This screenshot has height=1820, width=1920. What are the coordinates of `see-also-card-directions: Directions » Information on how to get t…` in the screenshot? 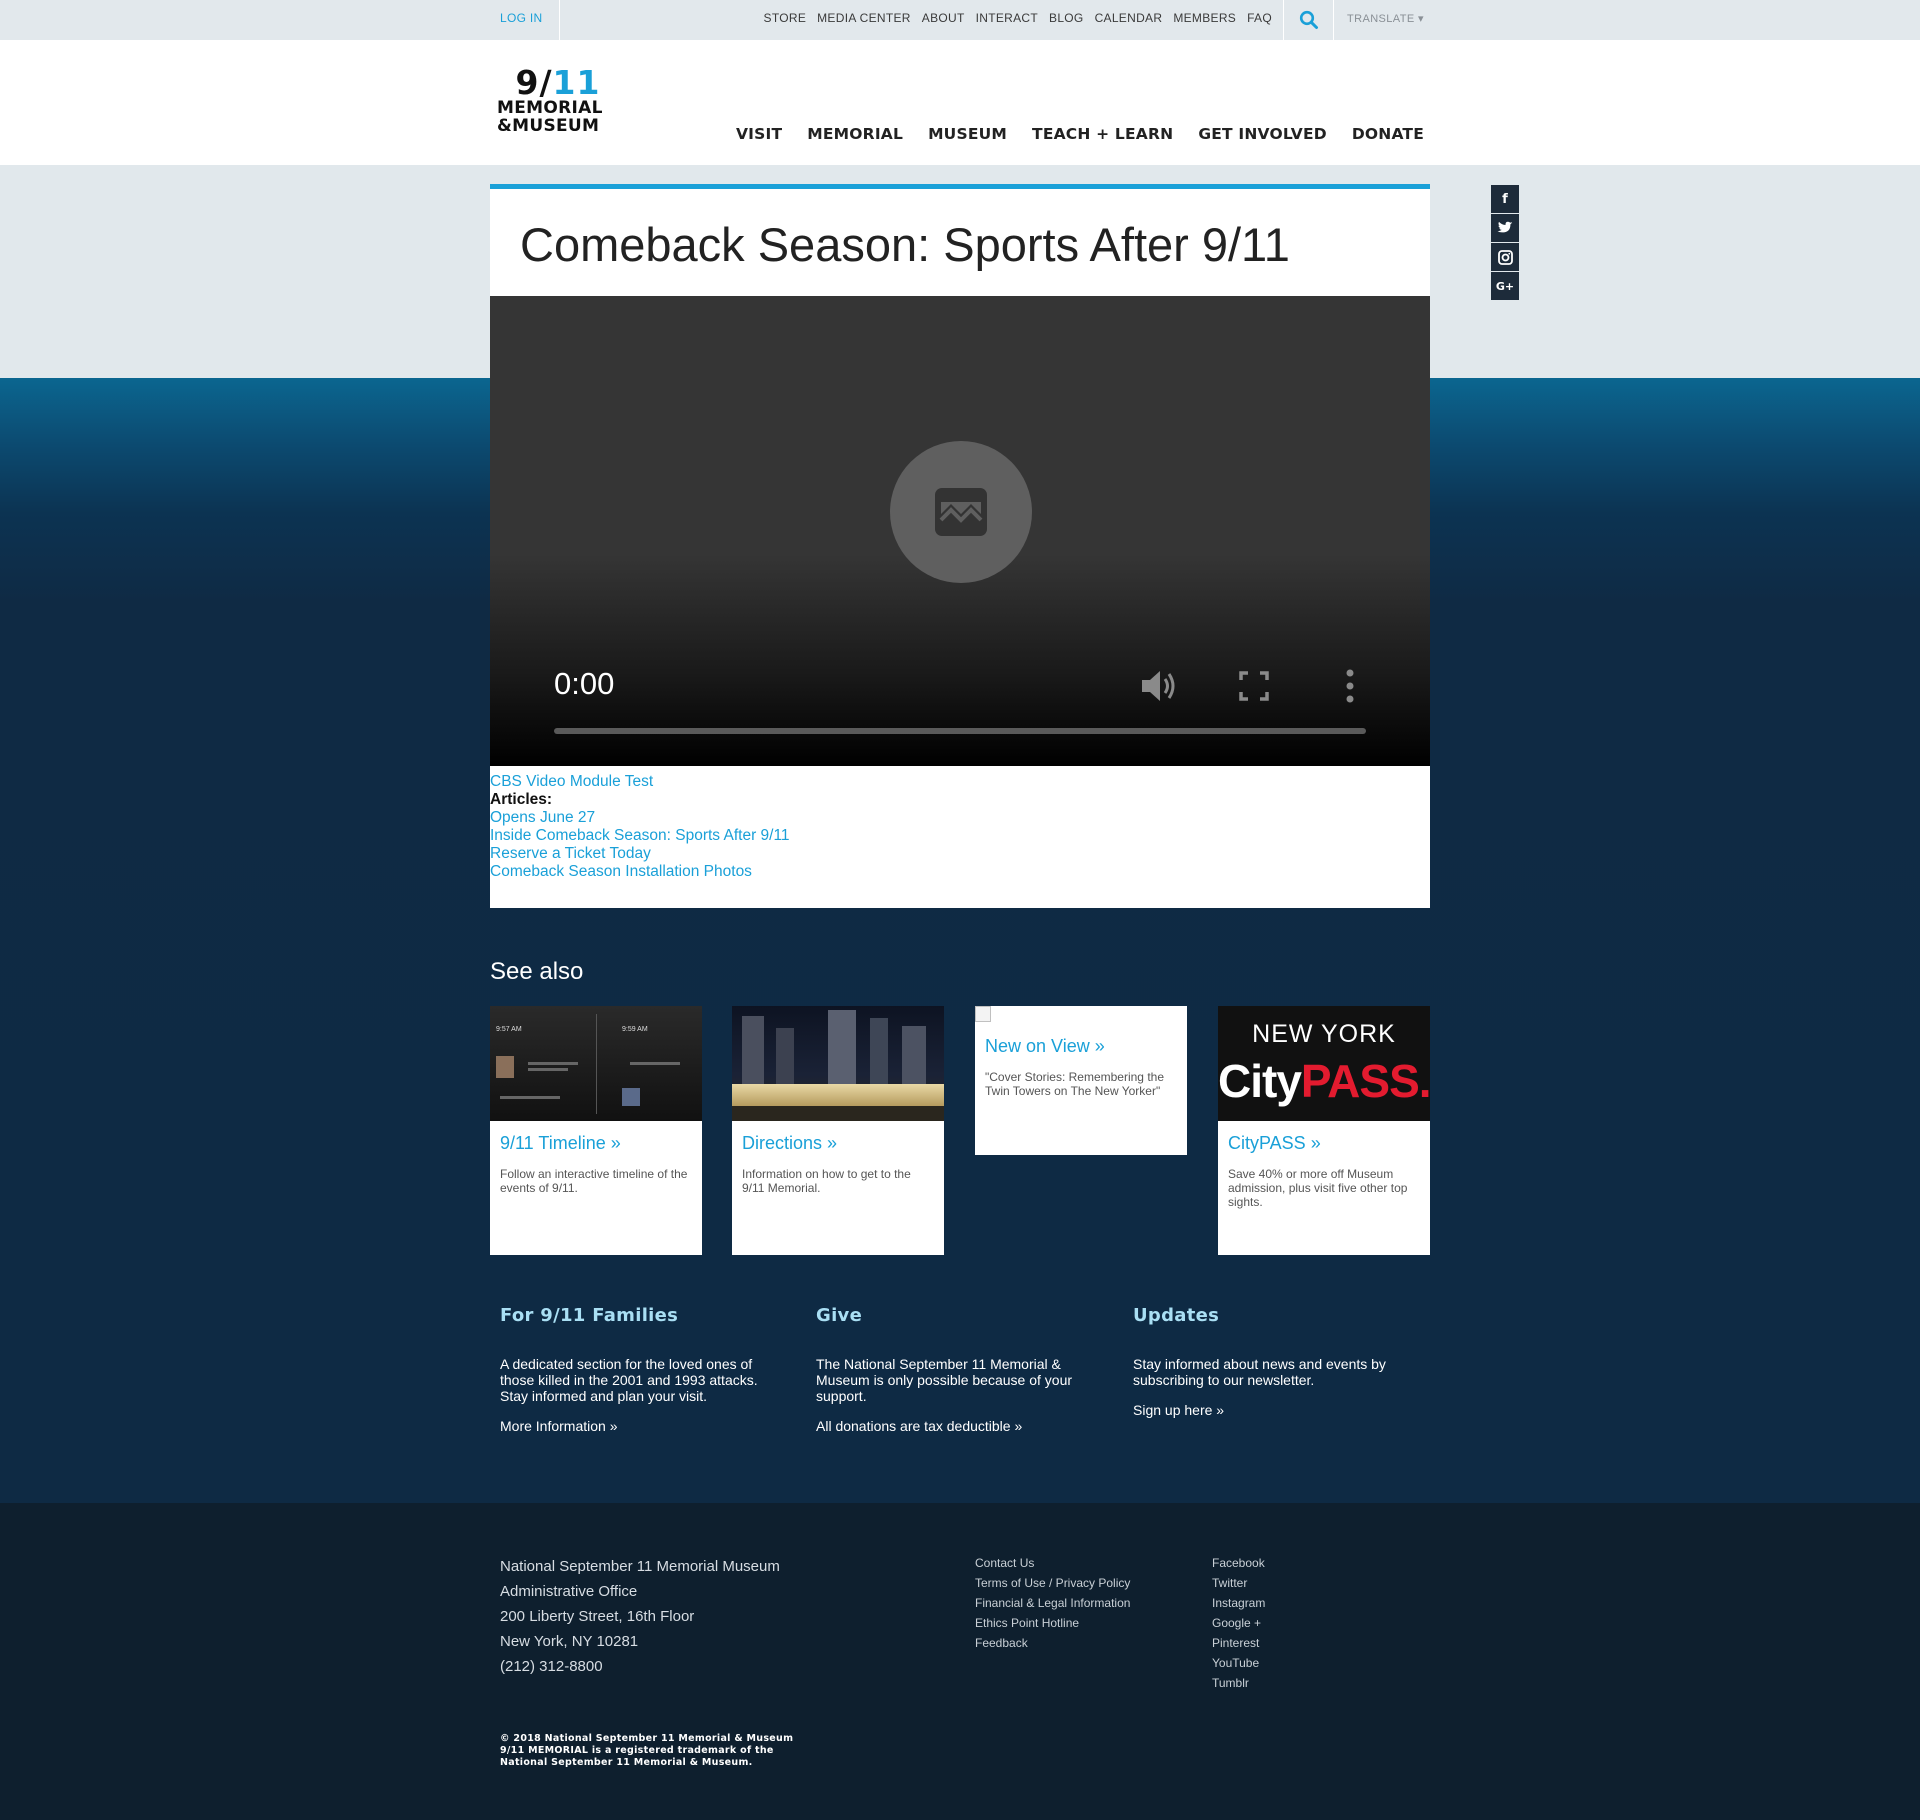 It's located at (838, 1130).